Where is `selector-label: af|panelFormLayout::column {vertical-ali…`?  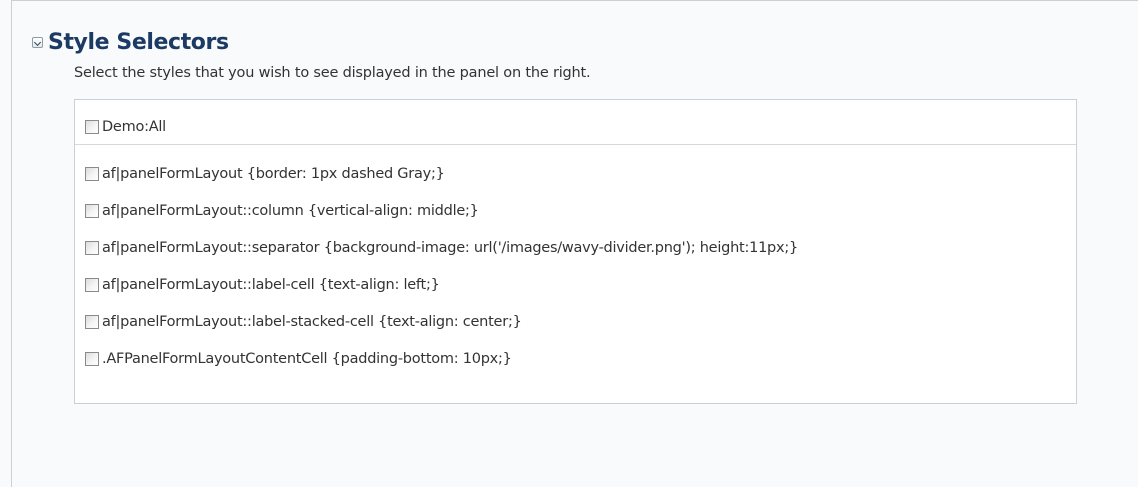
selector-label: af|panelFormLayout::column {vertical-ali… is located at coordinates (290, 211).